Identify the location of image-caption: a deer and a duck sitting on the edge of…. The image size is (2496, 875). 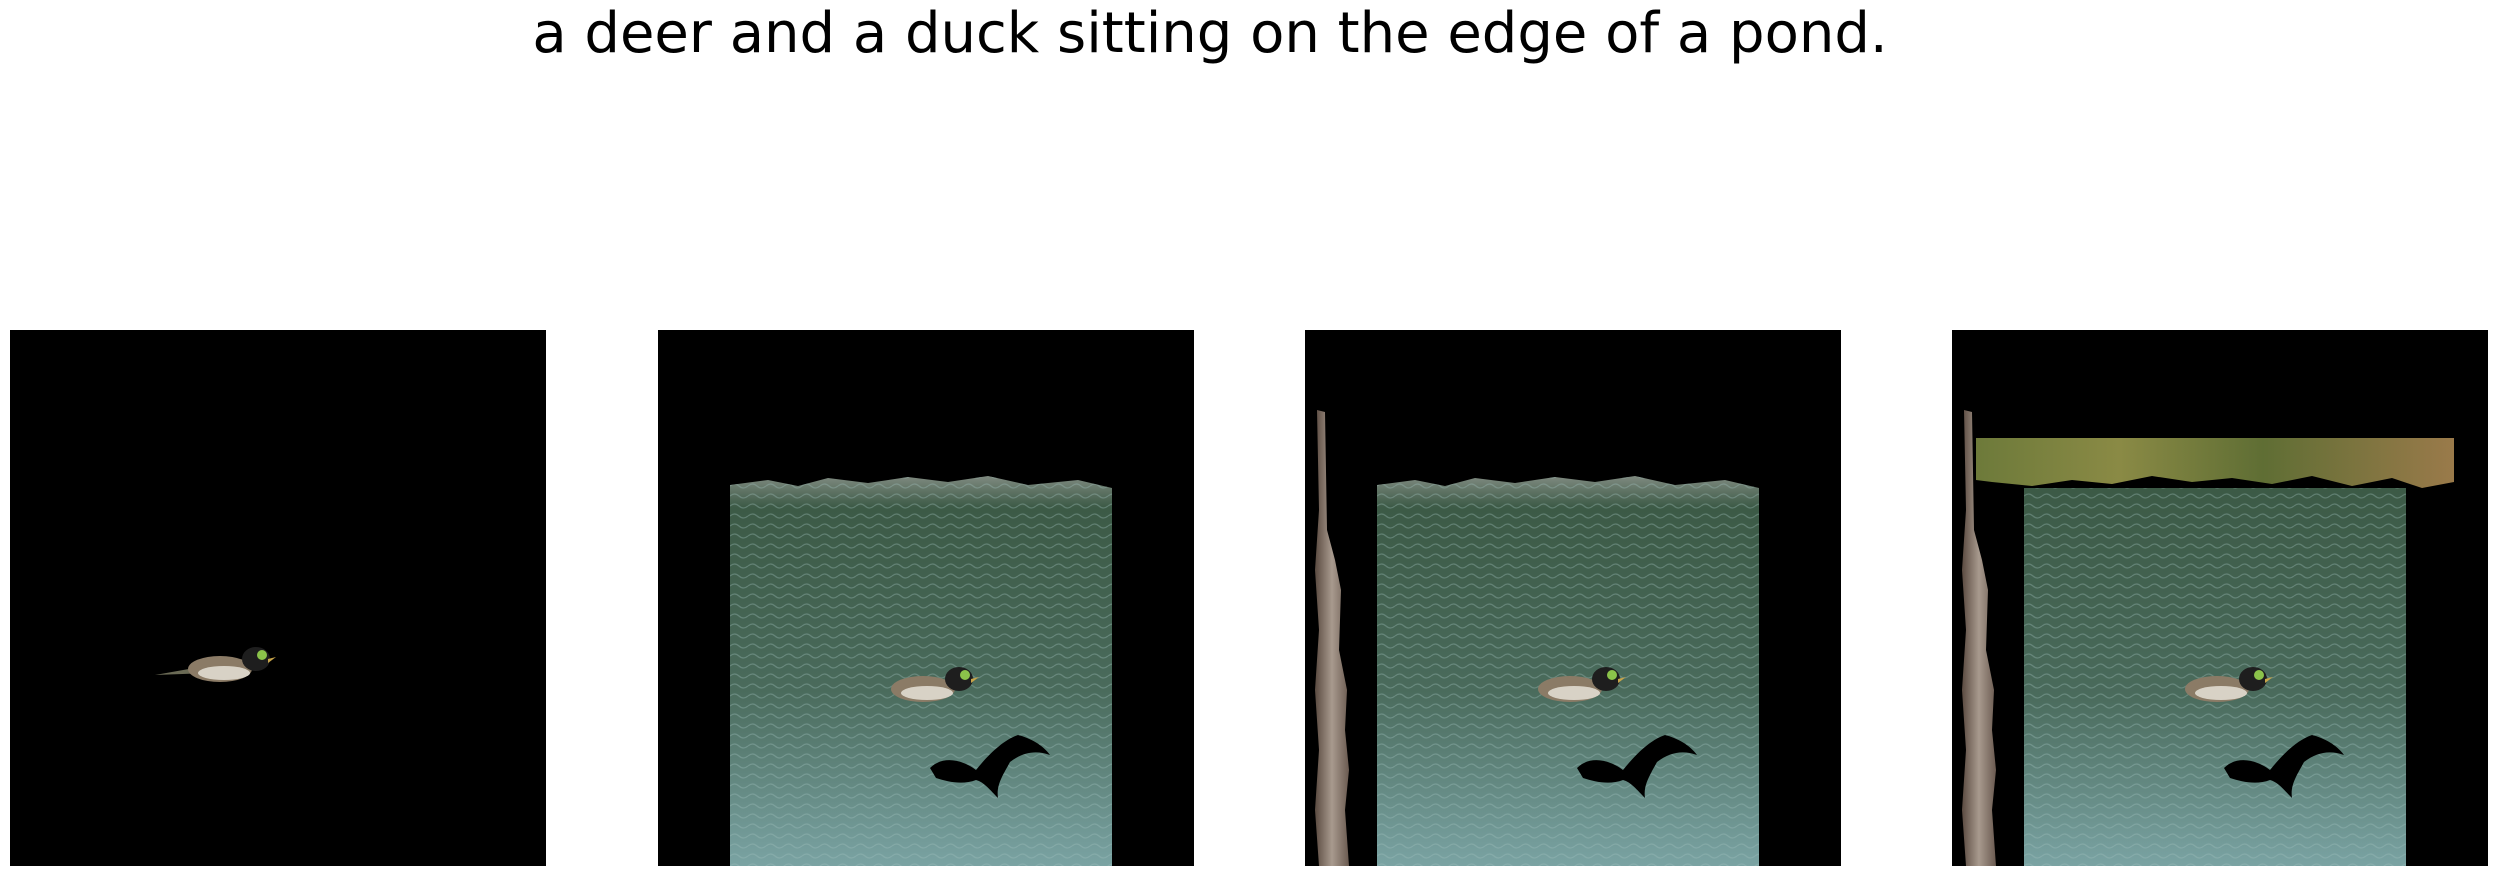
(1210, 33).